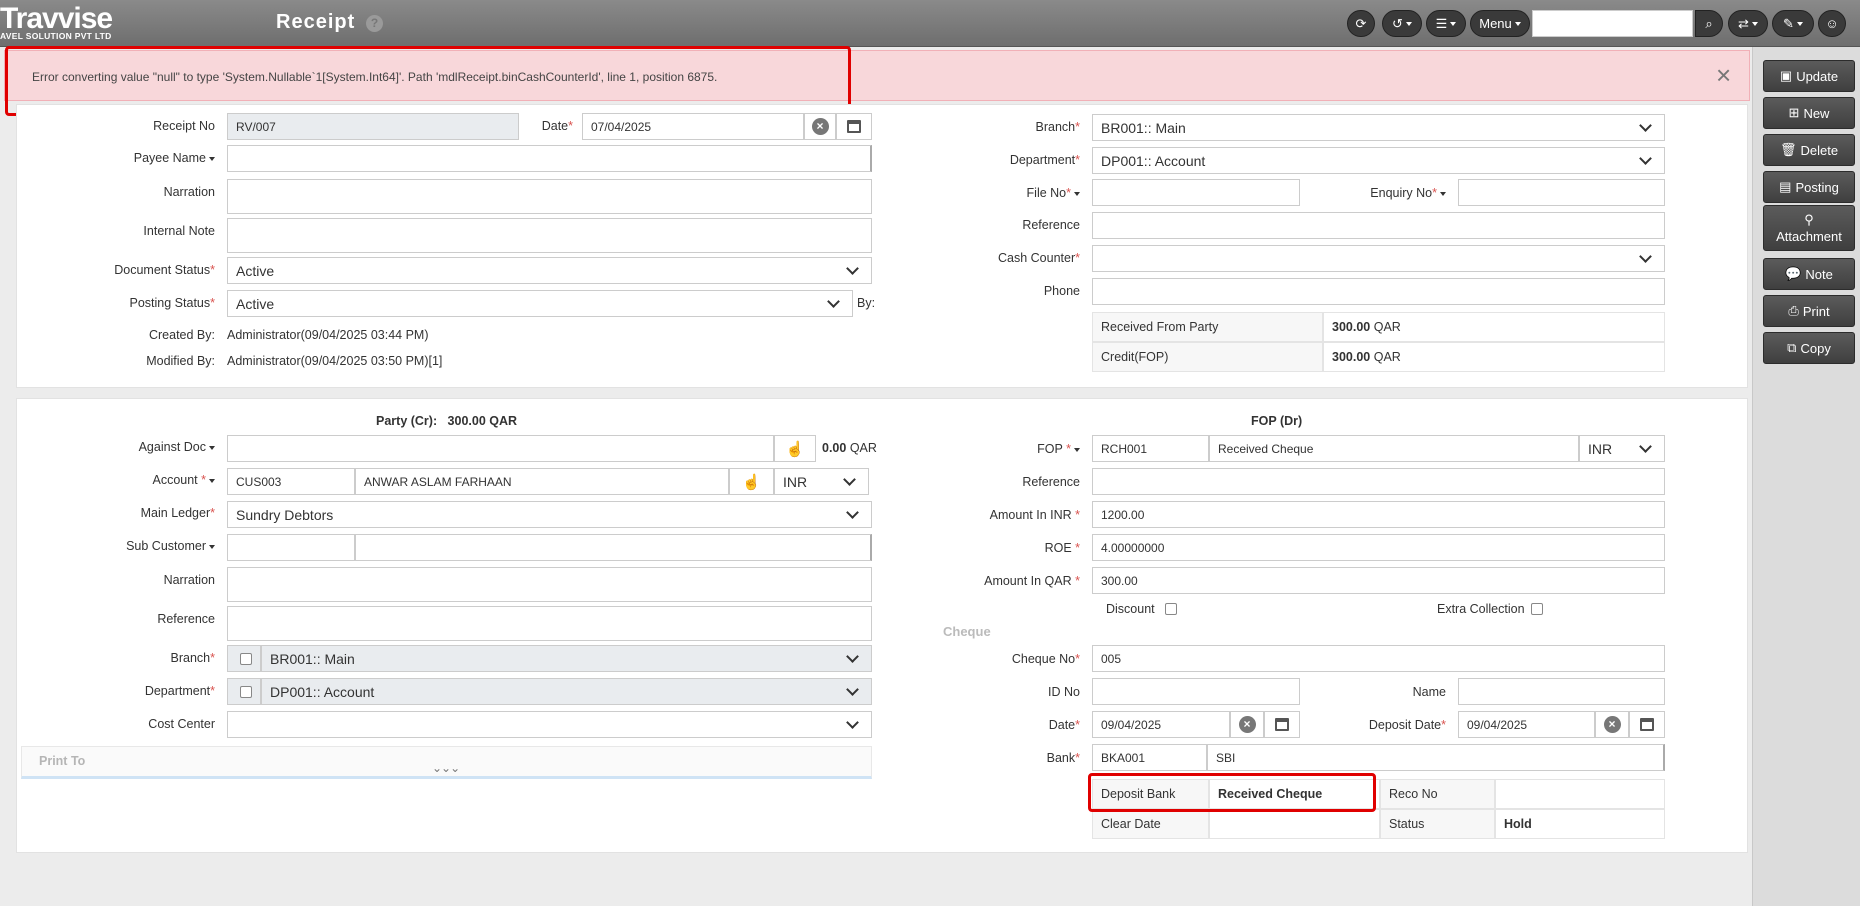  I want to click on party-branch-select: BR001:: Main, so click(566, 658).